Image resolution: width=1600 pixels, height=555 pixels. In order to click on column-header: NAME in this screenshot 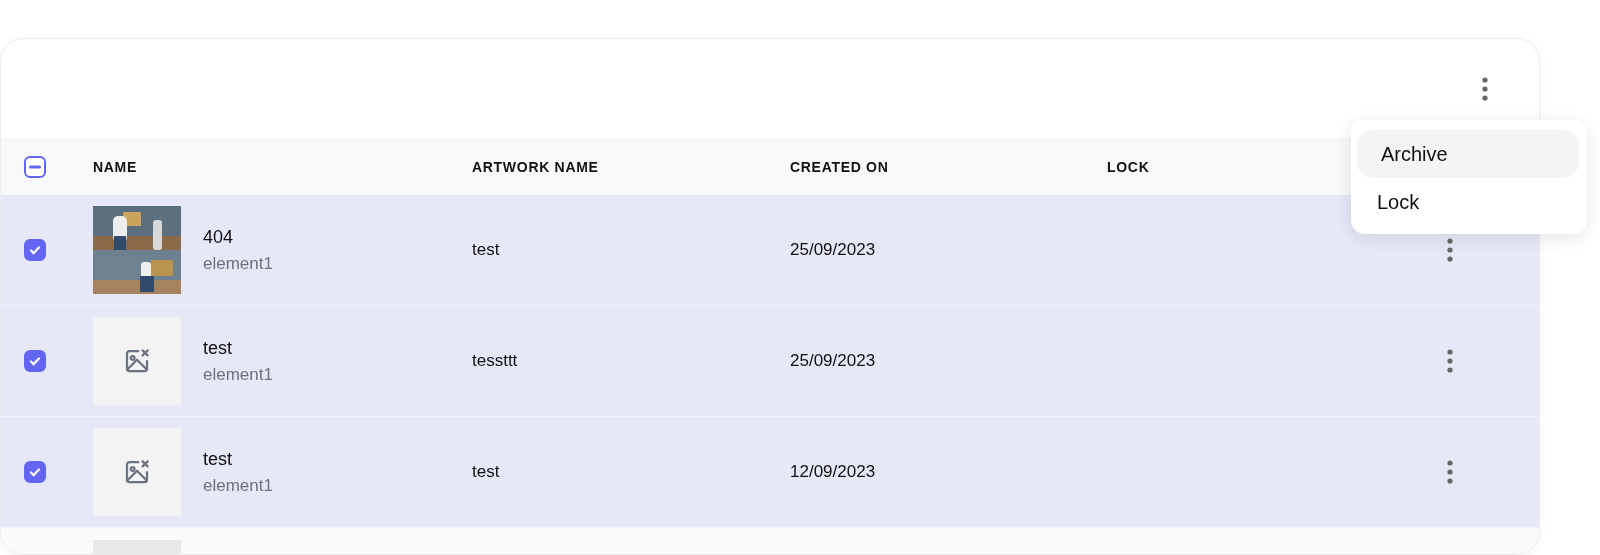, I will do `click(116, 166)`.